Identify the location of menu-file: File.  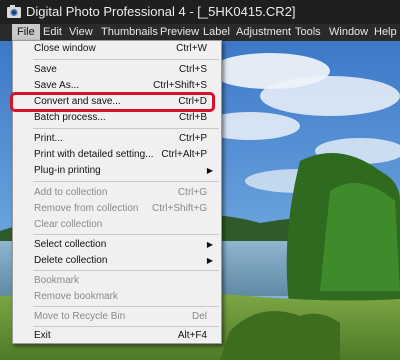
(26, 32).